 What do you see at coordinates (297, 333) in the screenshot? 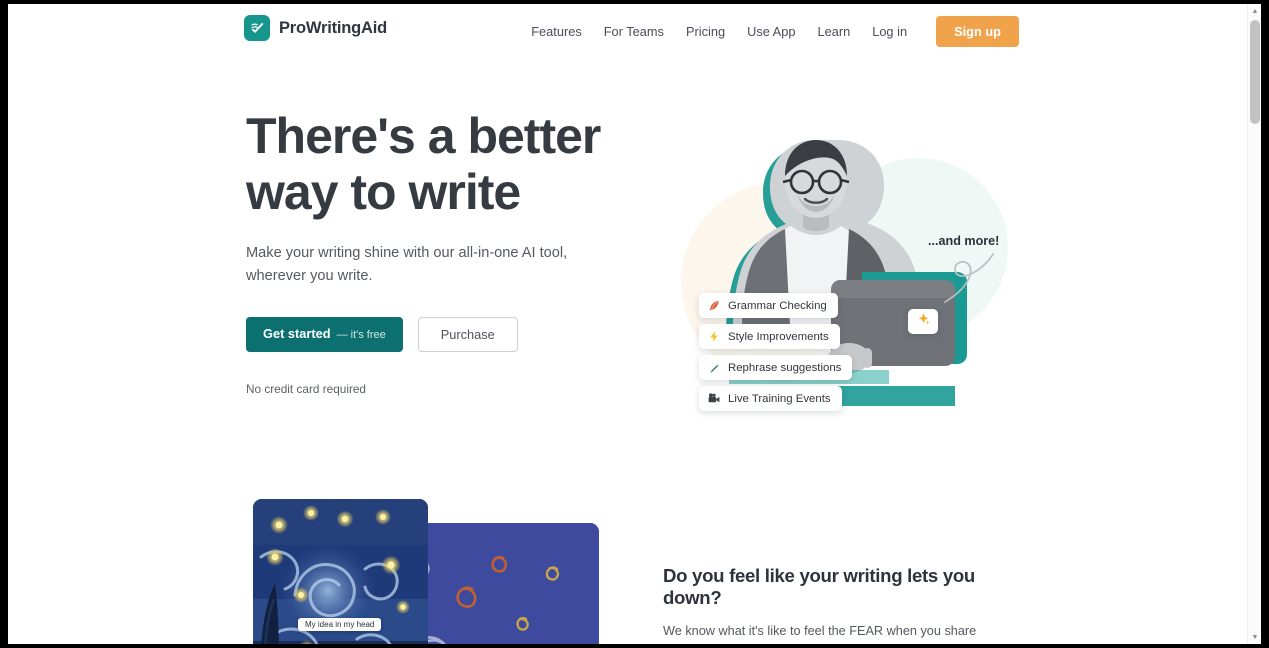
I see `get-started-label: Get started` at bounding box center [297, 333].